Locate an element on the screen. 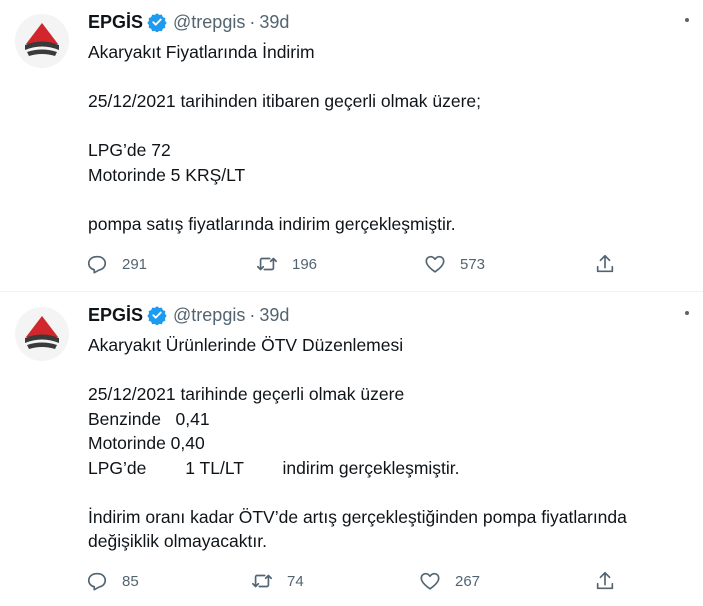  like-count: 267 is located at coordinates (468, 581).